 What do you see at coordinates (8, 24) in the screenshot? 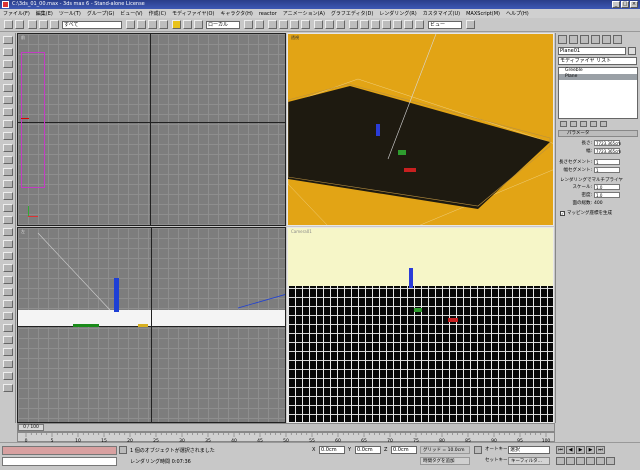
I see `undo-icon` at bounding box center [8, 24].